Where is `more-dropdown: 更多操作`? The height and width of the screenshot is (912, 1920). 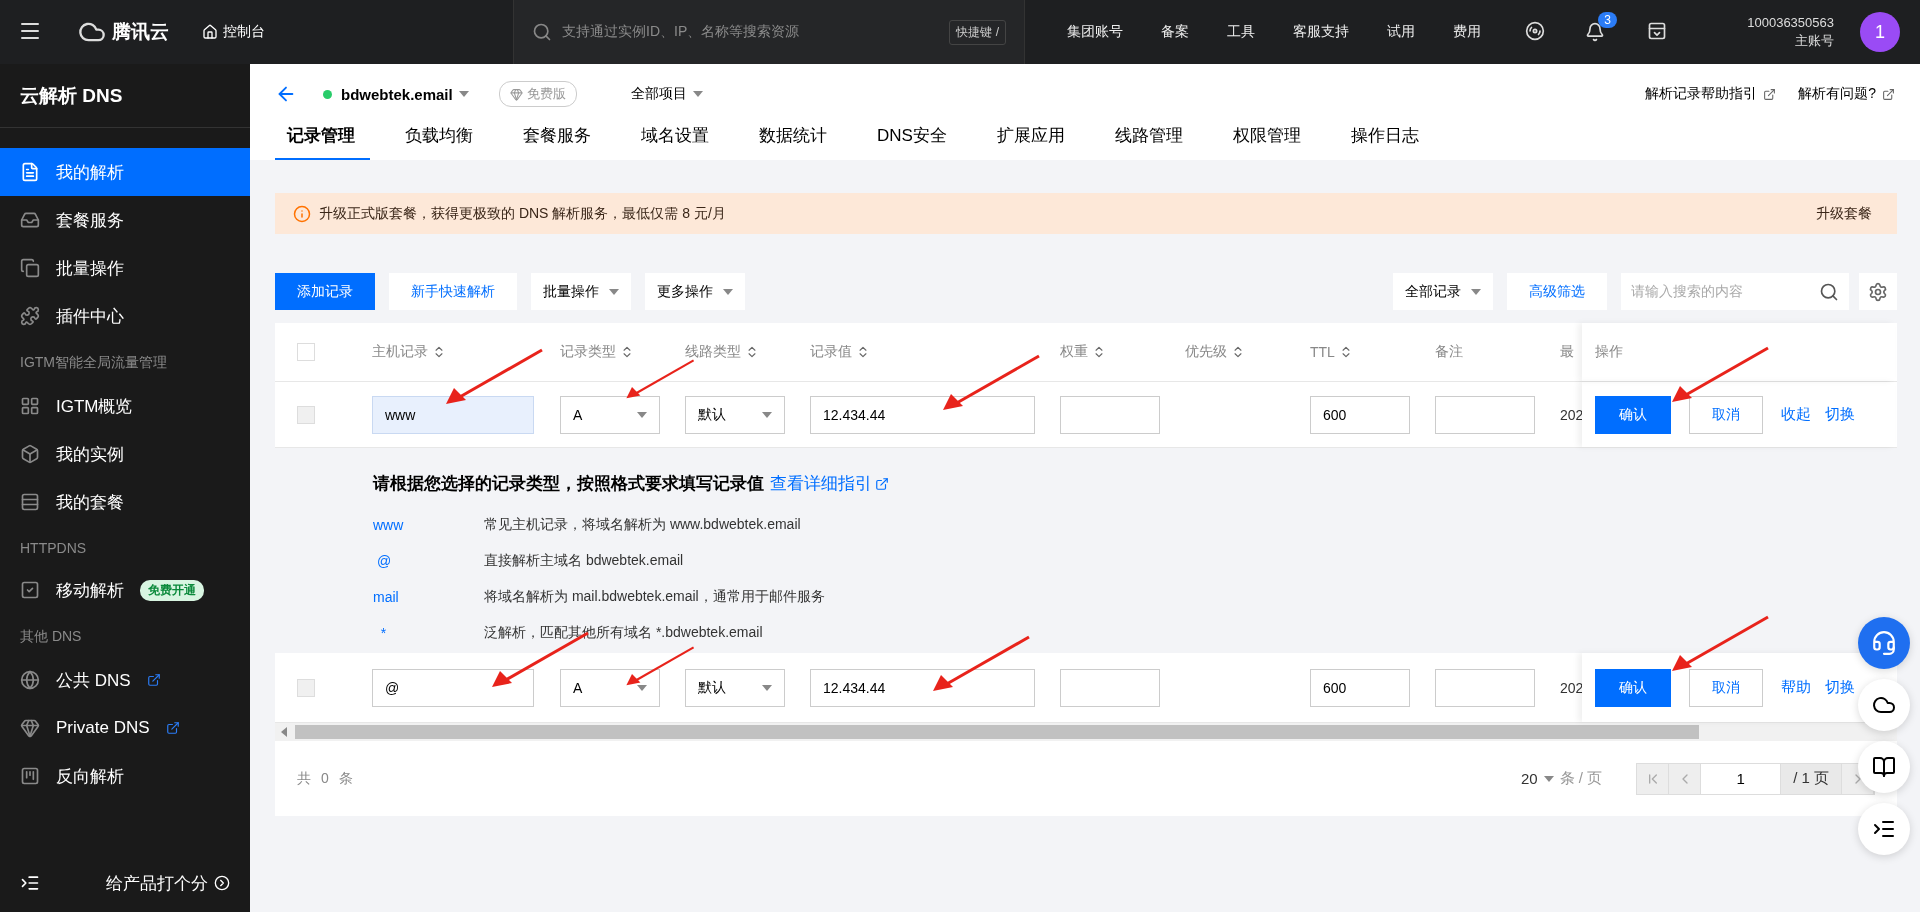 more-dropdown: 更多操作 is located at coordinates (695, 291).